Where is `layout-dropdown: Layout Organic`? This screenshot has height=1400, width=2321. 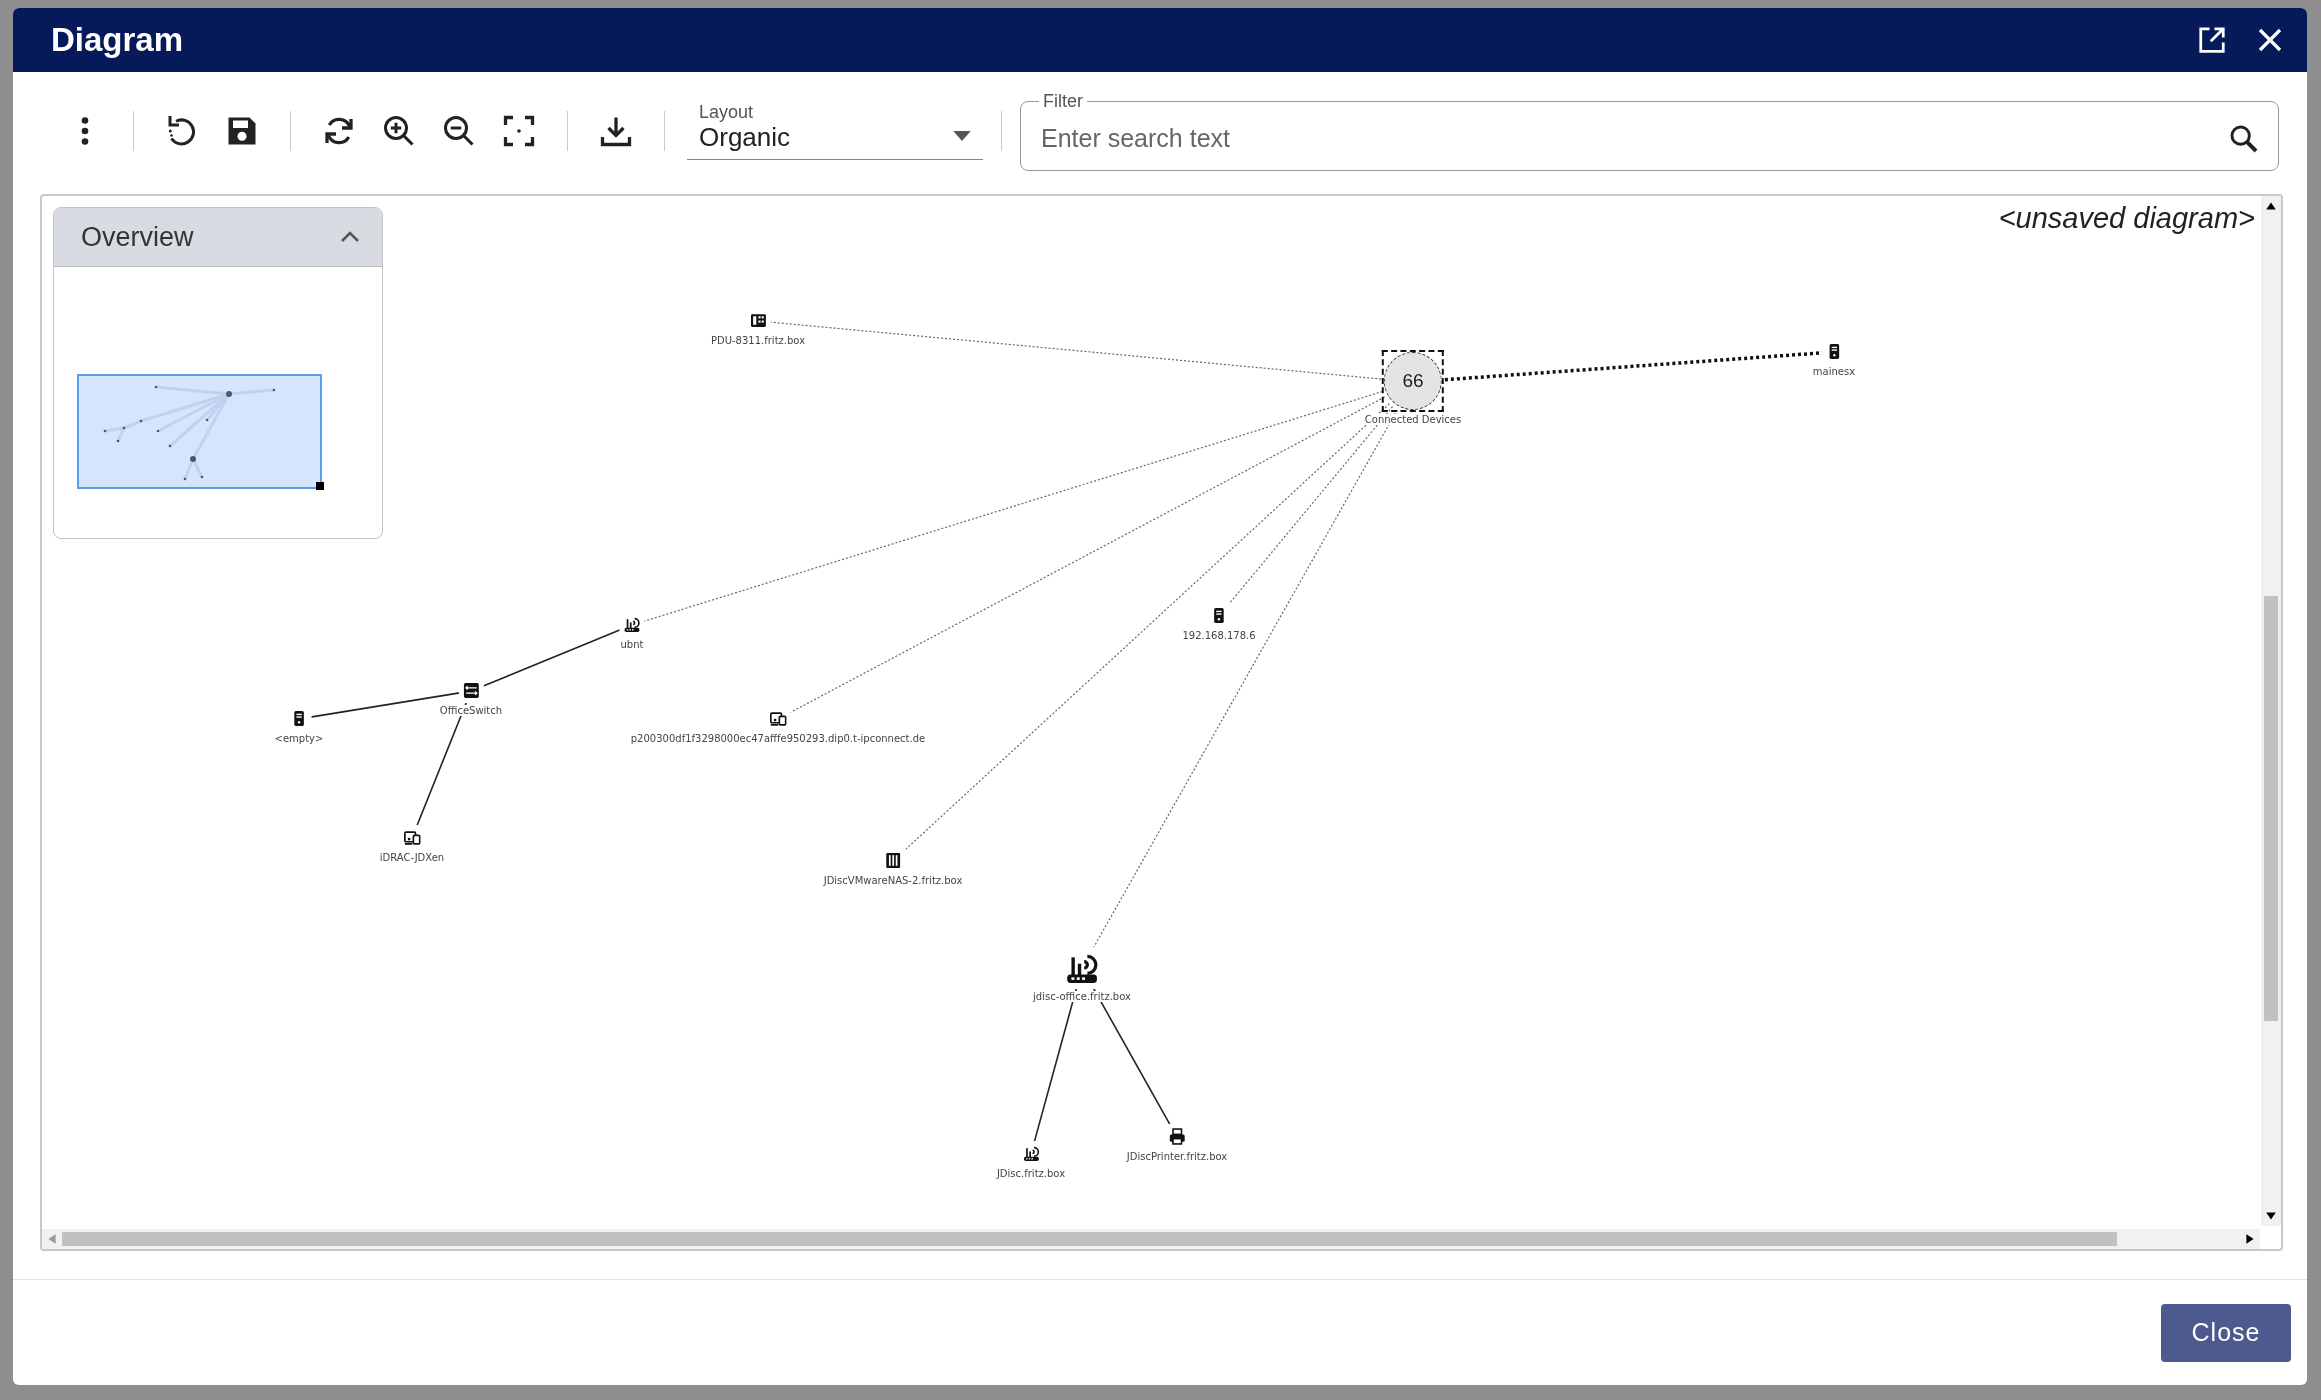 layout-dropdown: Layout Organic is located at coordinates (835, 131).